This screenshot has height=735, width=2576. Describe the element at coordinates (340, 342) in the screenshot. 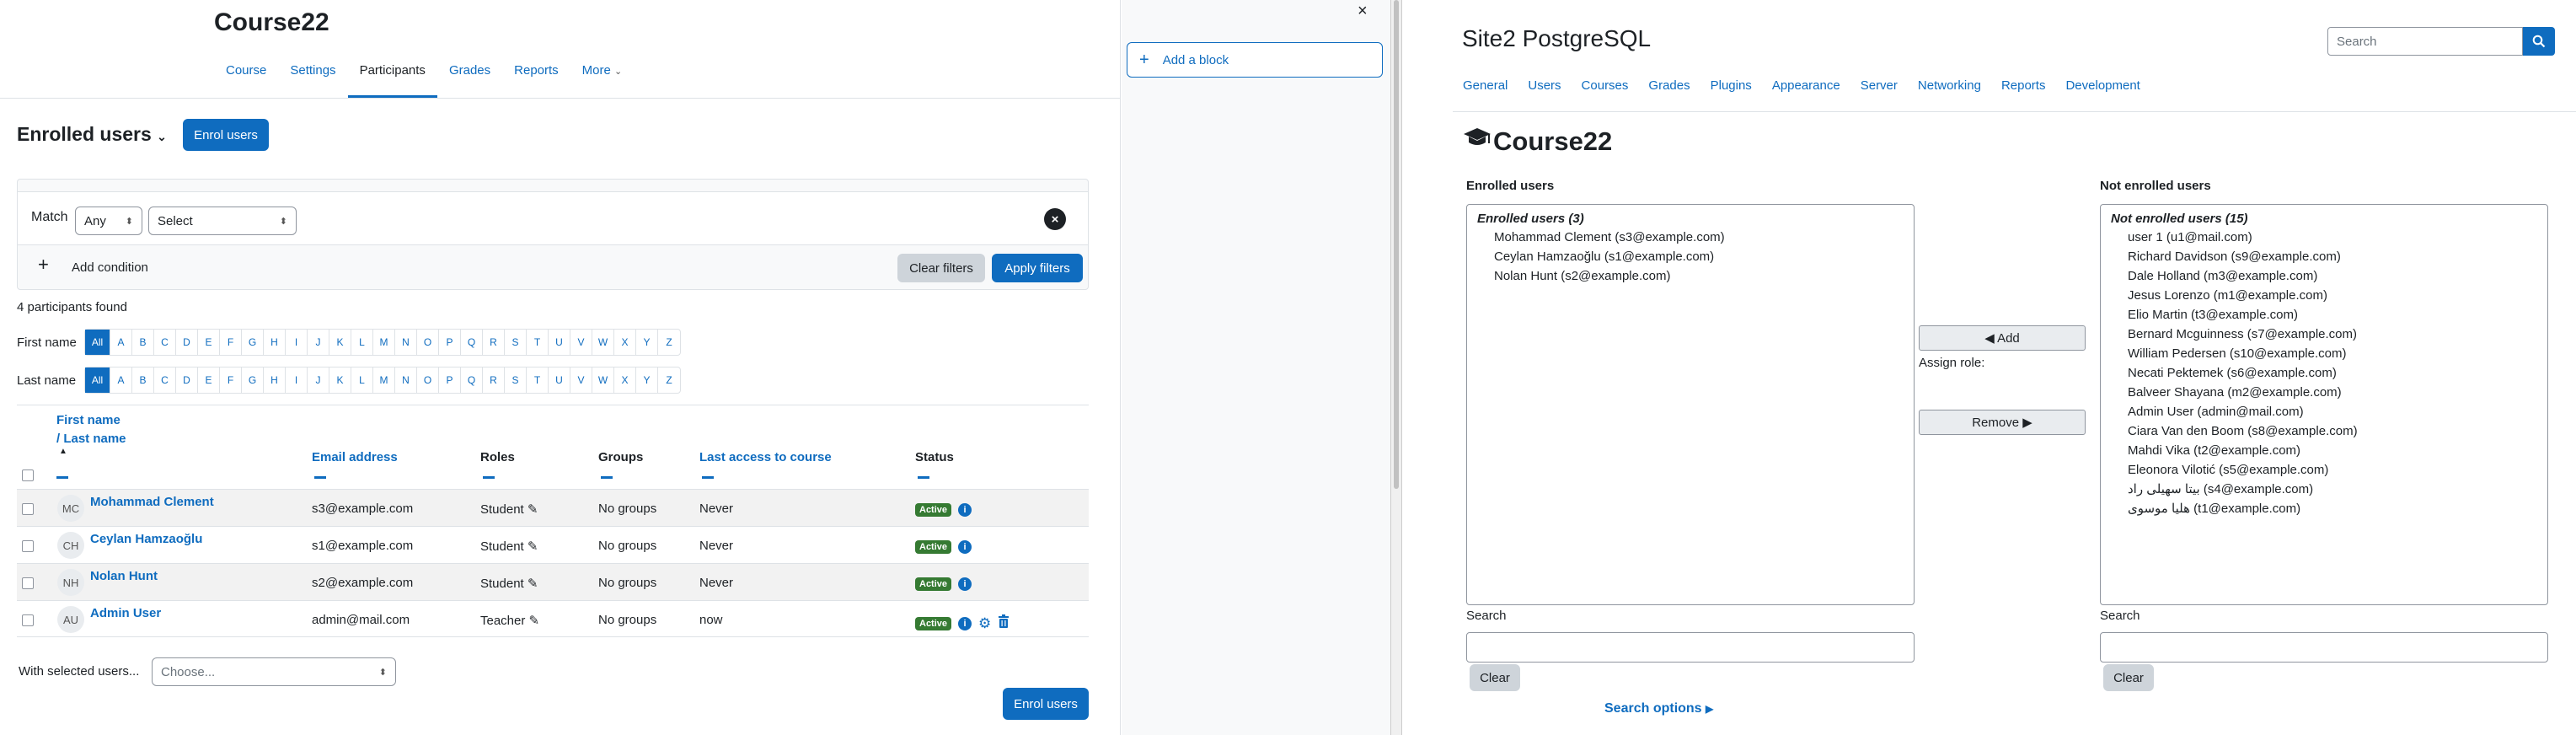

I see `first-initial-letter: K` at that location.